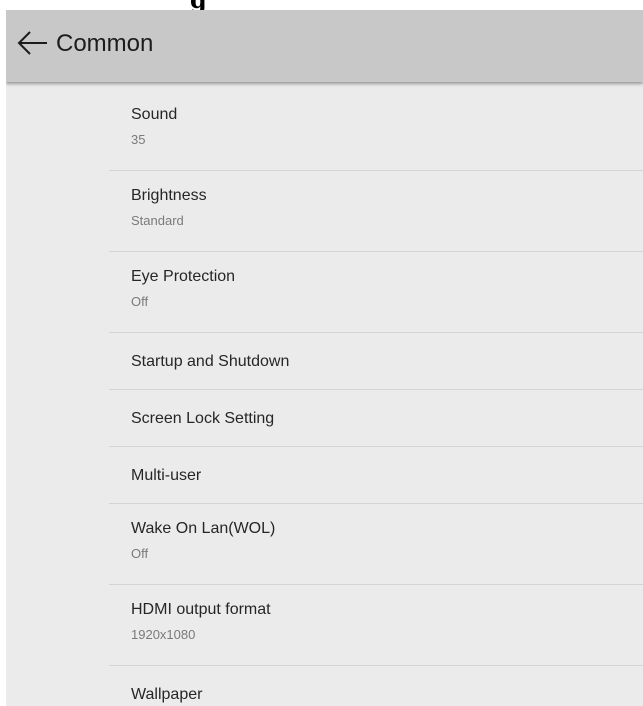  I want to click on item-value: 1920x1080, so click(163, 634).